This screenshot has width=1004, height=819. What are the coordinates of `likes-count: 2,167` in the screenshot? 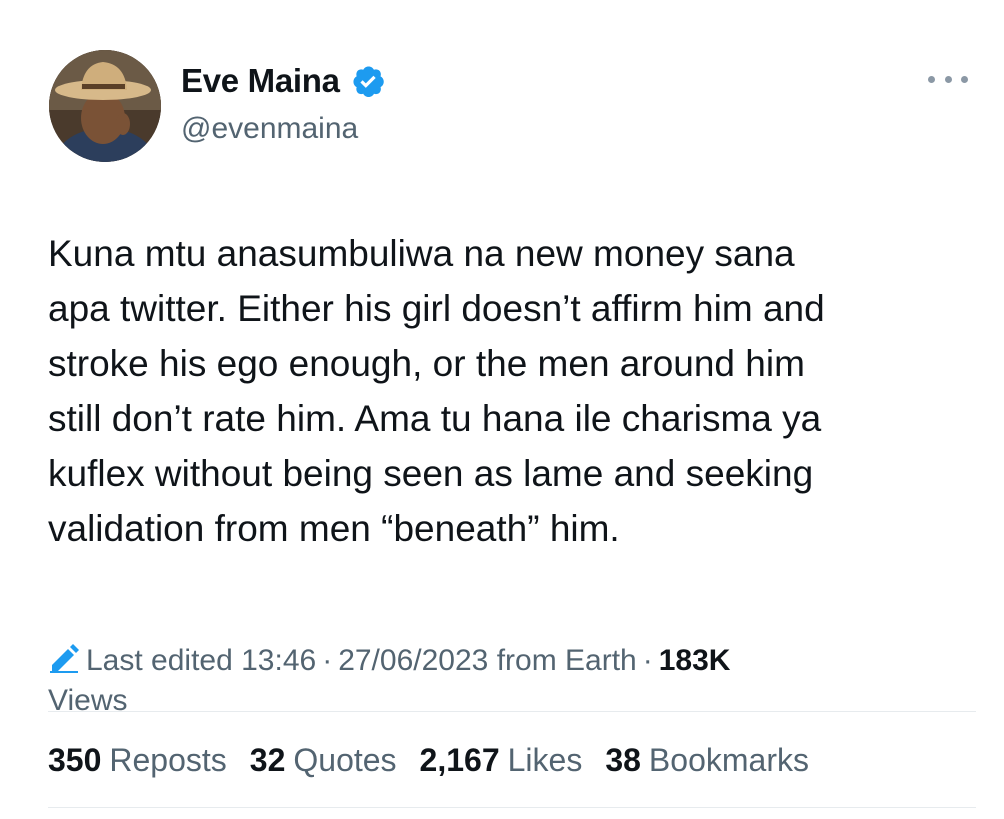 It's located at (459, 760).